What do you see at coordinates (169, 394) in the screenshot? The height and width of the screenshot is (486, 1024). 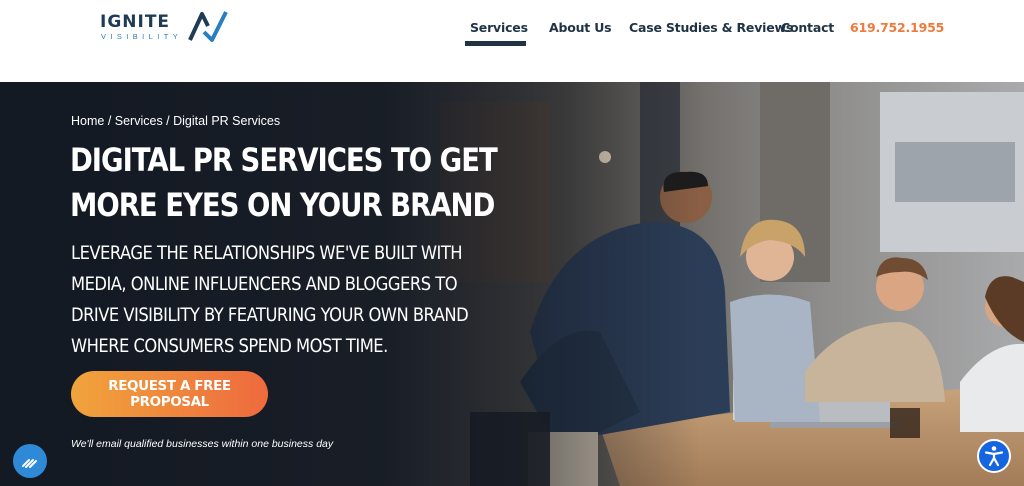 I see `request-proposal-button: REQUEST A FREE PROPOSAL` at bounding box center [169, 394].